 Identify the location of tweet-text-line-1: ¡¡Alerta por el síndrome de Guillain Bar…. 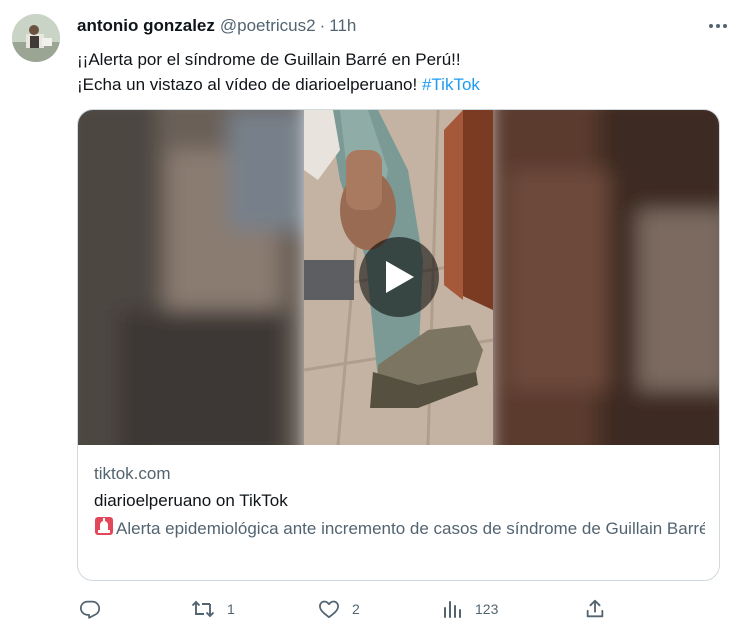
(269, 59).